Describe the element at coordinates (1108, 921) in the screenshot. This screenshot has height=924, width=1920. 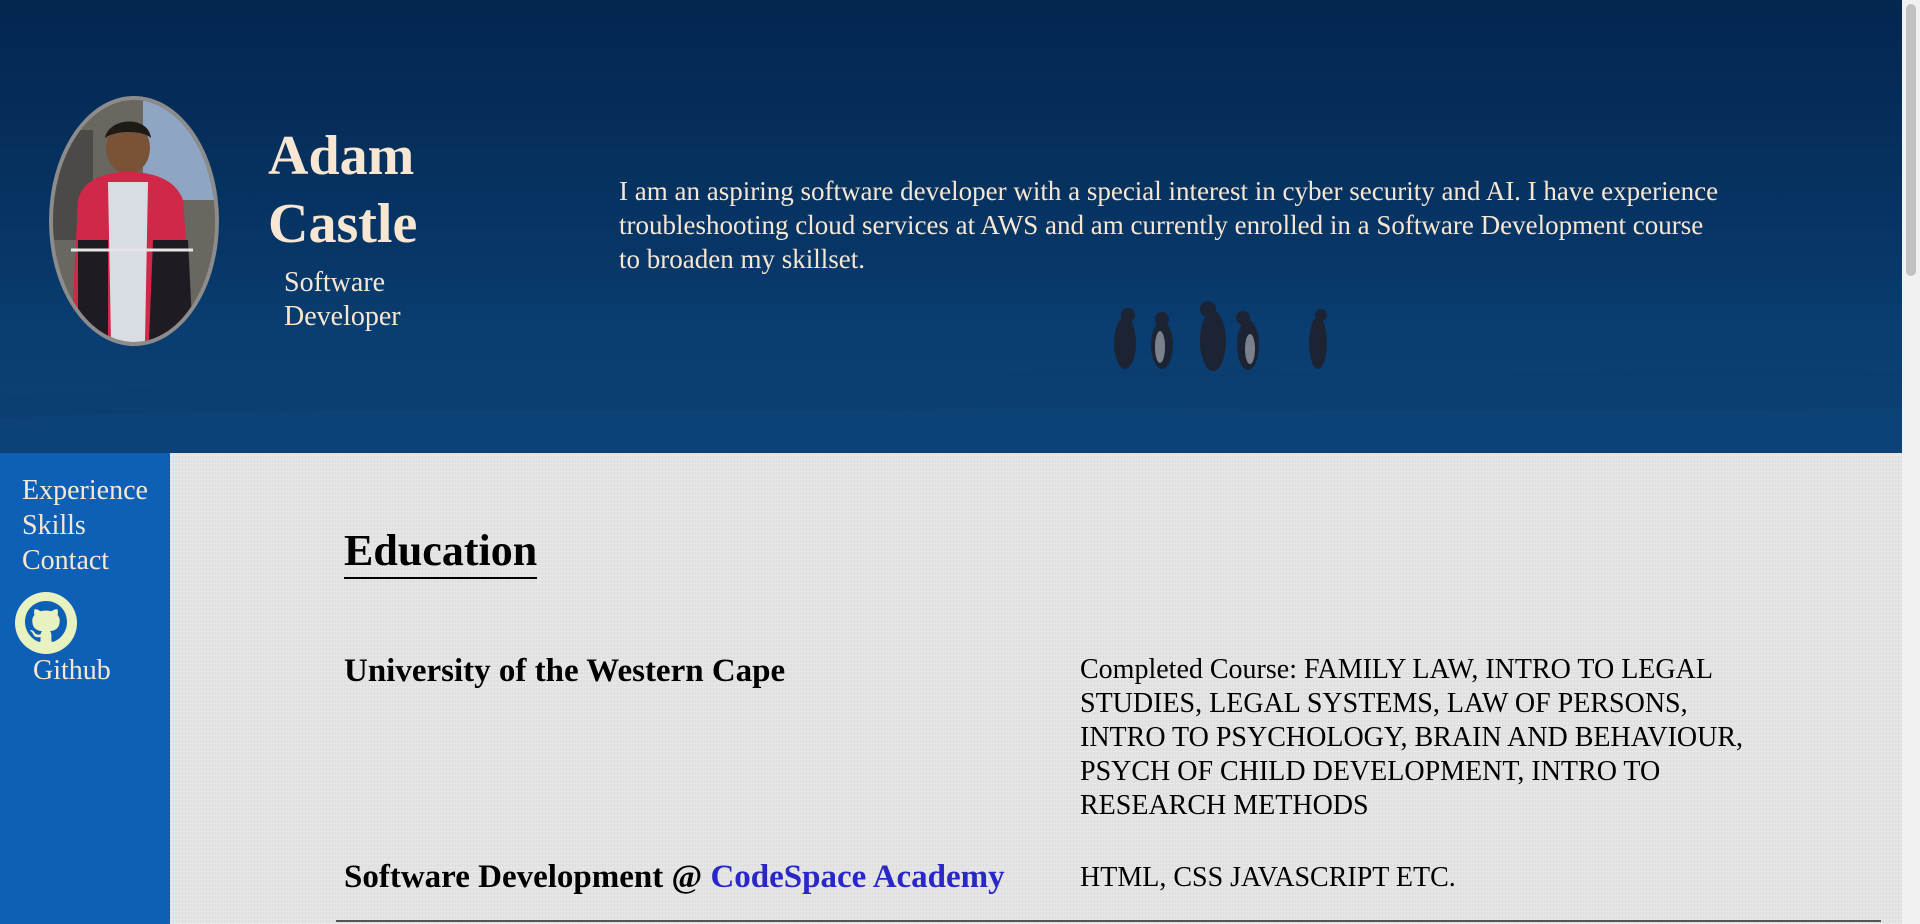
I see `divider` at that location.